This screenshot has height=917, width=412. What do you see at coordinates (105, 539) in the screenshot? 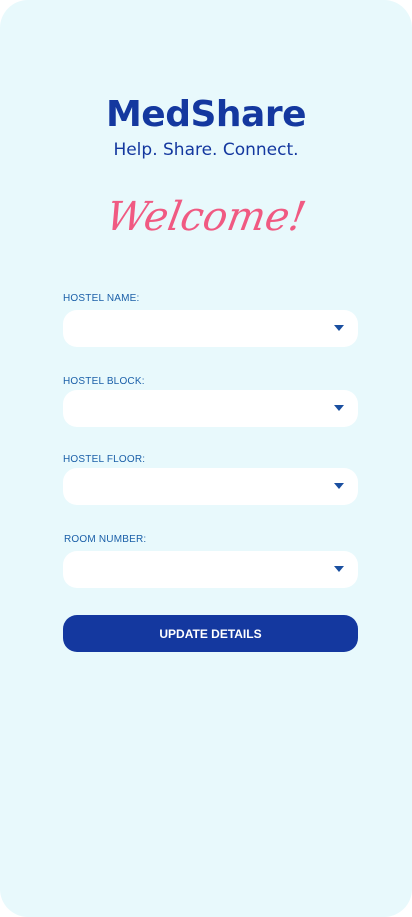
I see `room-number-label: ROOM NUMBER:` at bounding box center [105, 539].